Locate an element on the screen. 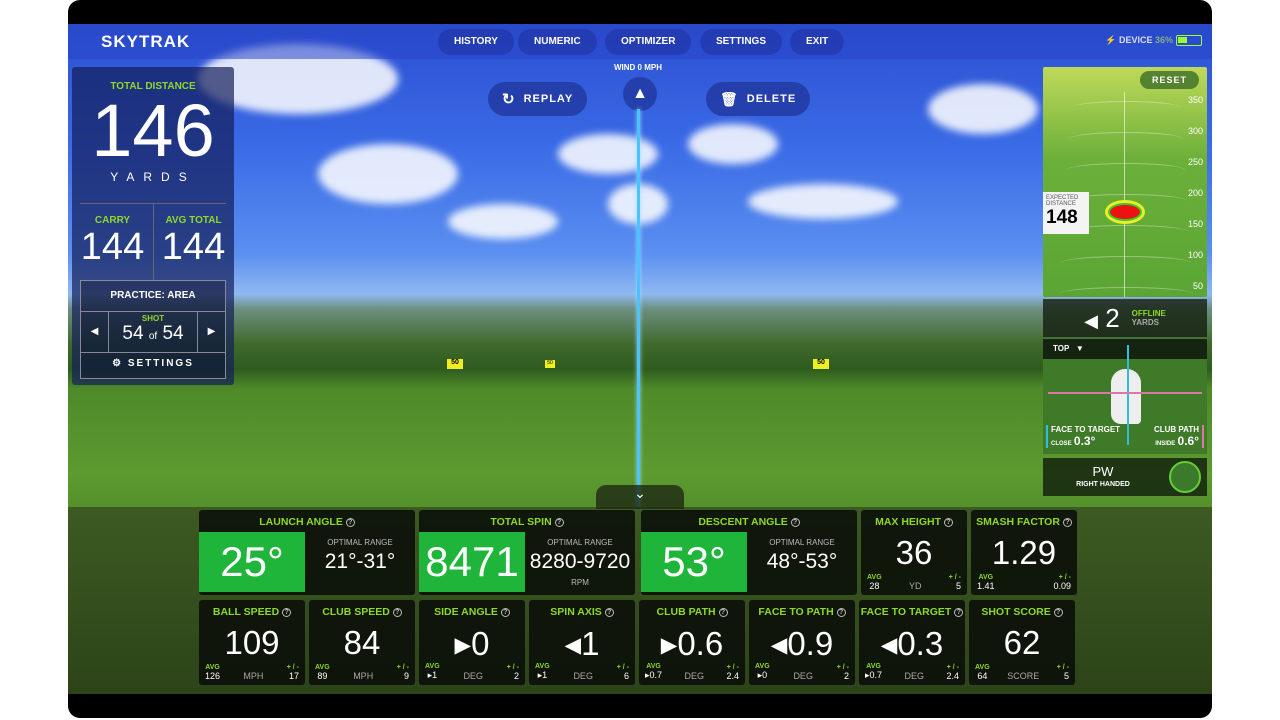  wind-label: WIND 0 MPH is located at coordinates (638, 67).